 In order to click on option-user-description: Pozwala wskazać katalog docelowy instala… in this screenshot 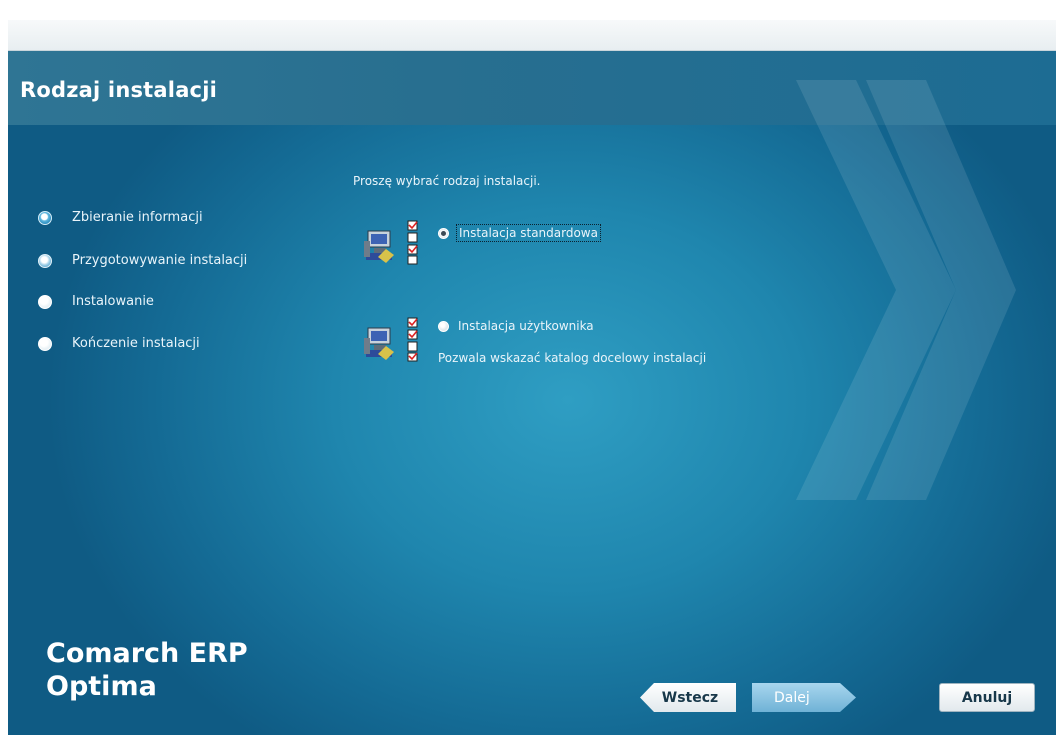, I will do `click(572, 358)`.